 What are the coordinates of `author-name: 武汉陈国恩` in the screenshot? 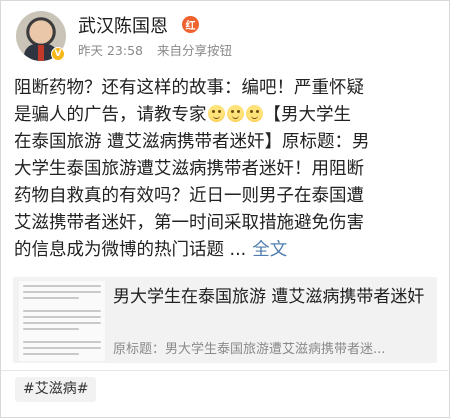 It's located at (123, 25).